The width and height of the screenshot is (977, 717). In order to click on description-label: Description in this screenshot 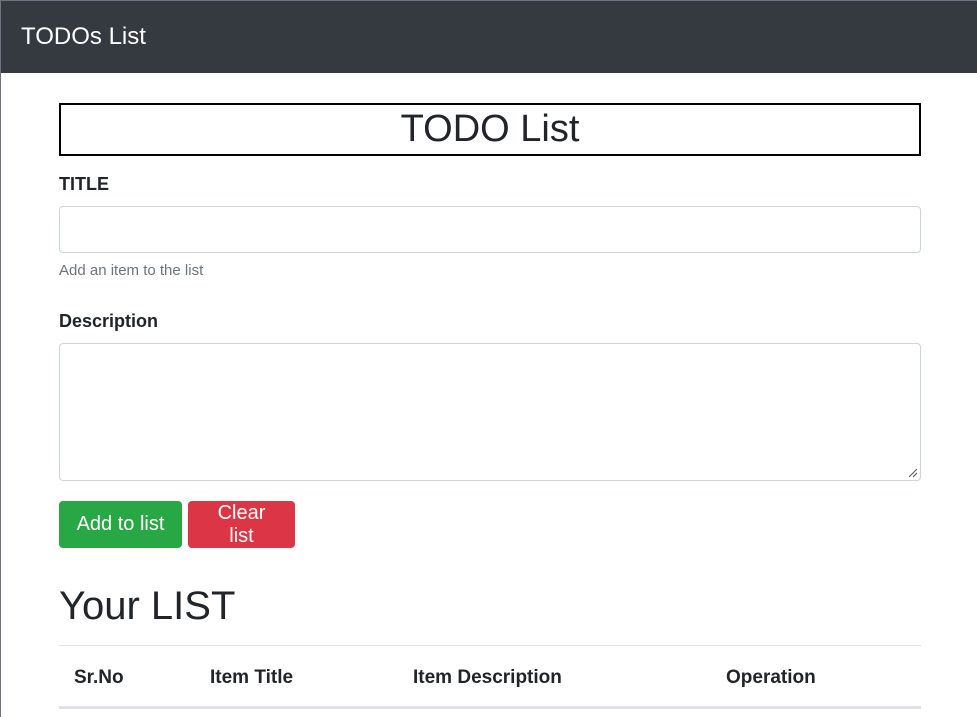, I will do `click(109, 321)`.